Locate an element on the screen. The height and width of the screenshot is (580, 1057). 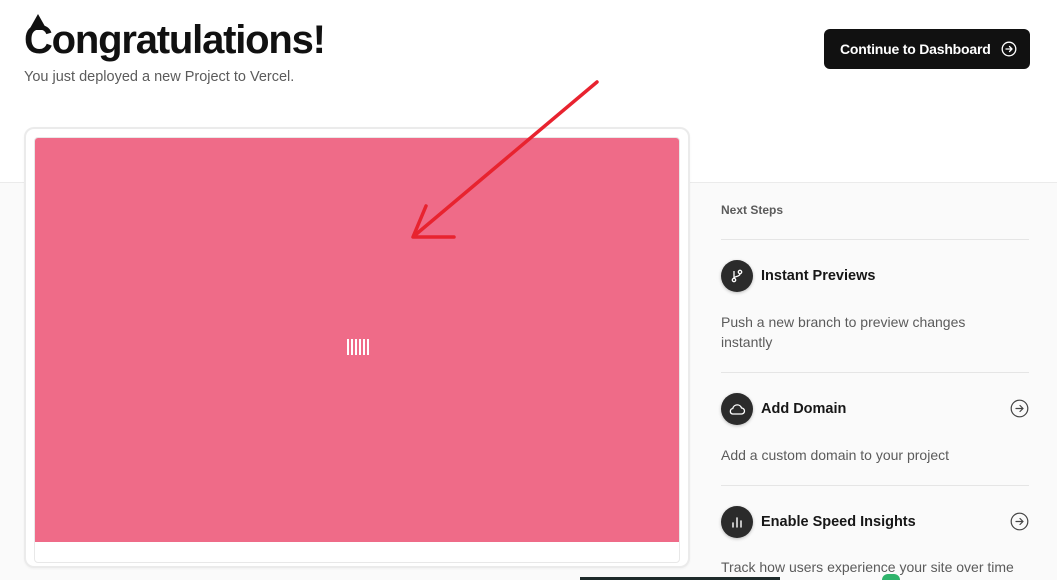
step-label: Add Domain is located at coordinates (804, 409).